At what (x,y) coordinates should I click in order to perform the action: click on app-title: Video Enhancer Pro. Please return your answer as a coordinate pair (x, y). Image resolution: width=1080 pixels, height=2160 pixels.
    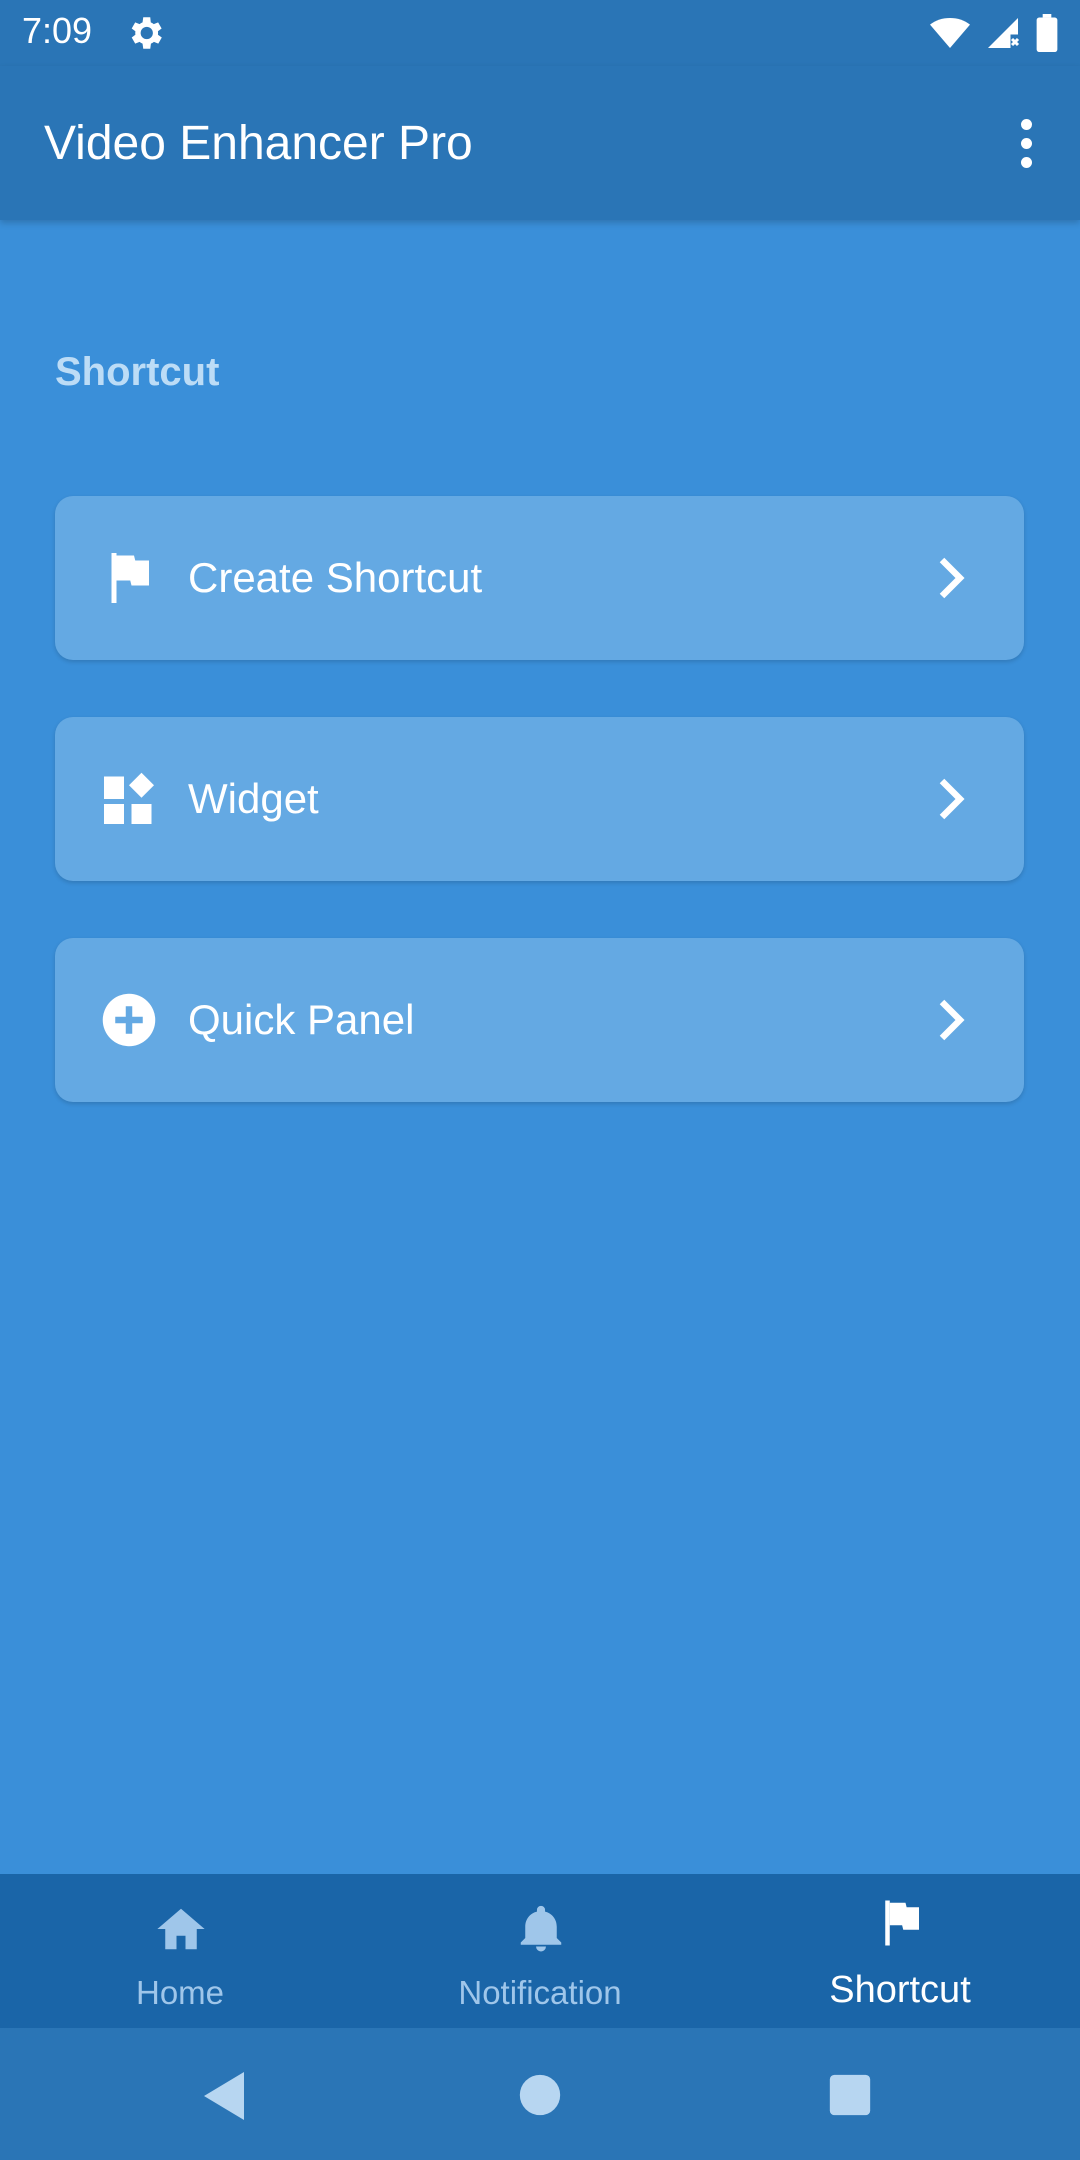
    Looking at the image, I should click on (258, 143).